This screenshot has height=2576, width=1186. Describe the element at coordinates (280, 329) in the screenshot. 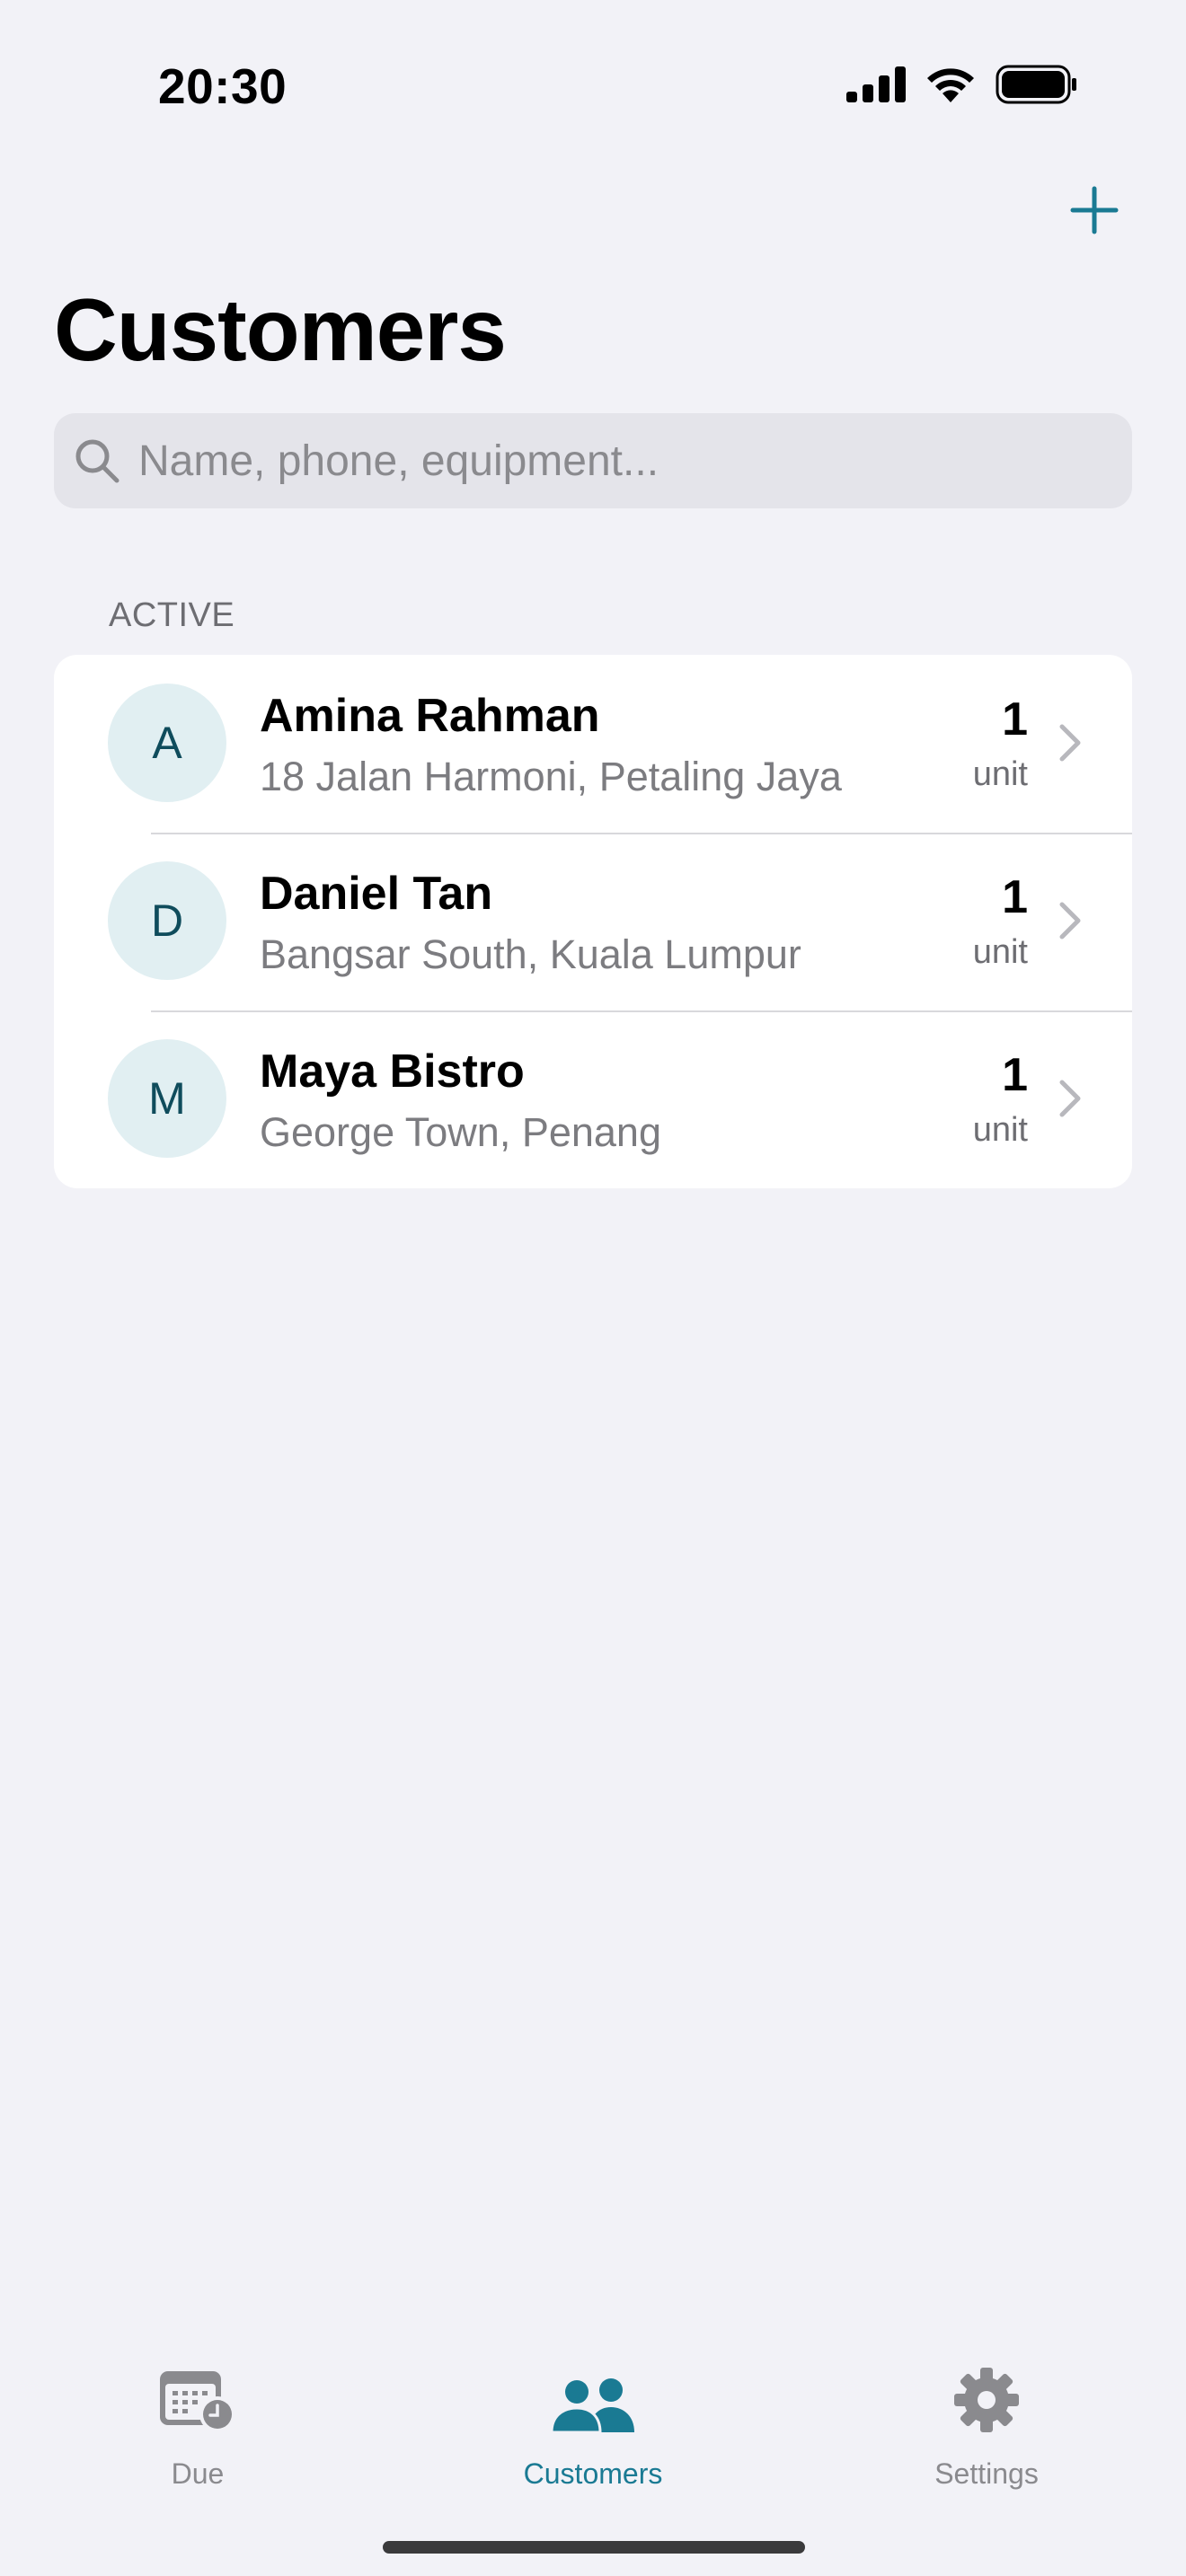

I see `page-title: Customers` at that location.